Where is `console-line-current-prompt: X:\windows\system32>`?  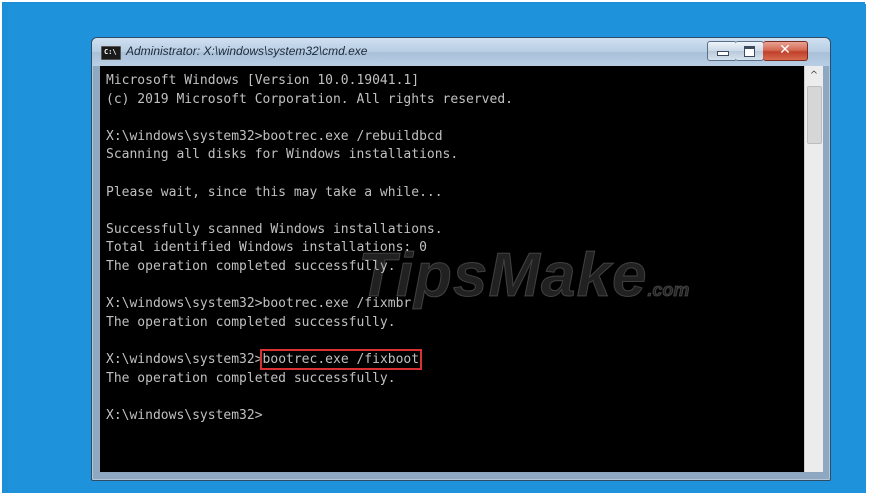 console-line-current-prompt: X:\windows\system32> is located at coordinates (184, 415).